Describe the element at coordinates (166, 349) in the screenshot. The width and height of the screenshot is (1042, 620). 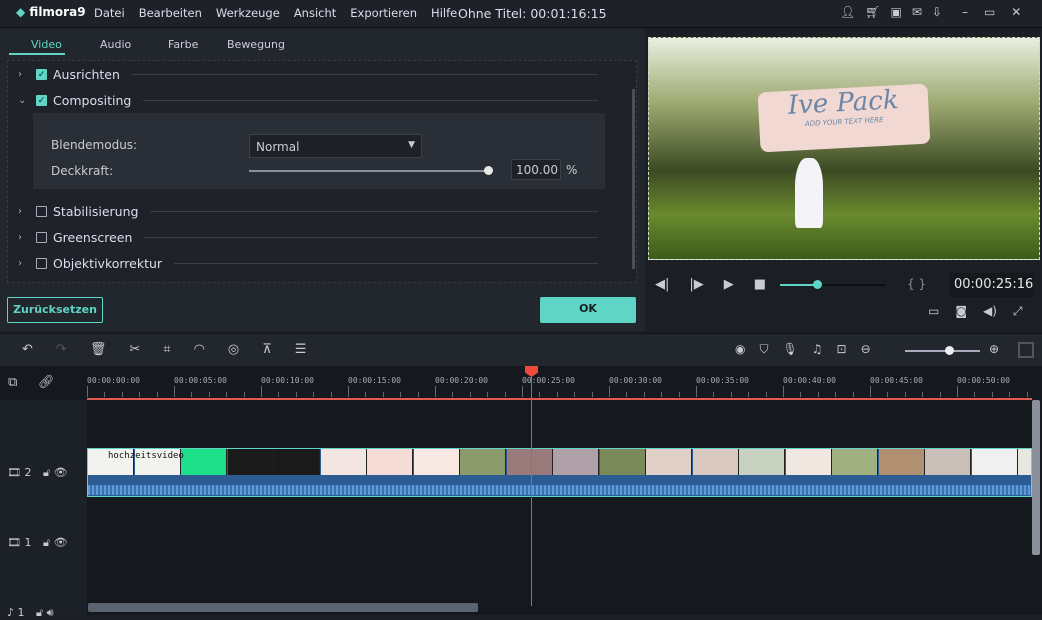
I see `crop-icon: ⌗` at that location.